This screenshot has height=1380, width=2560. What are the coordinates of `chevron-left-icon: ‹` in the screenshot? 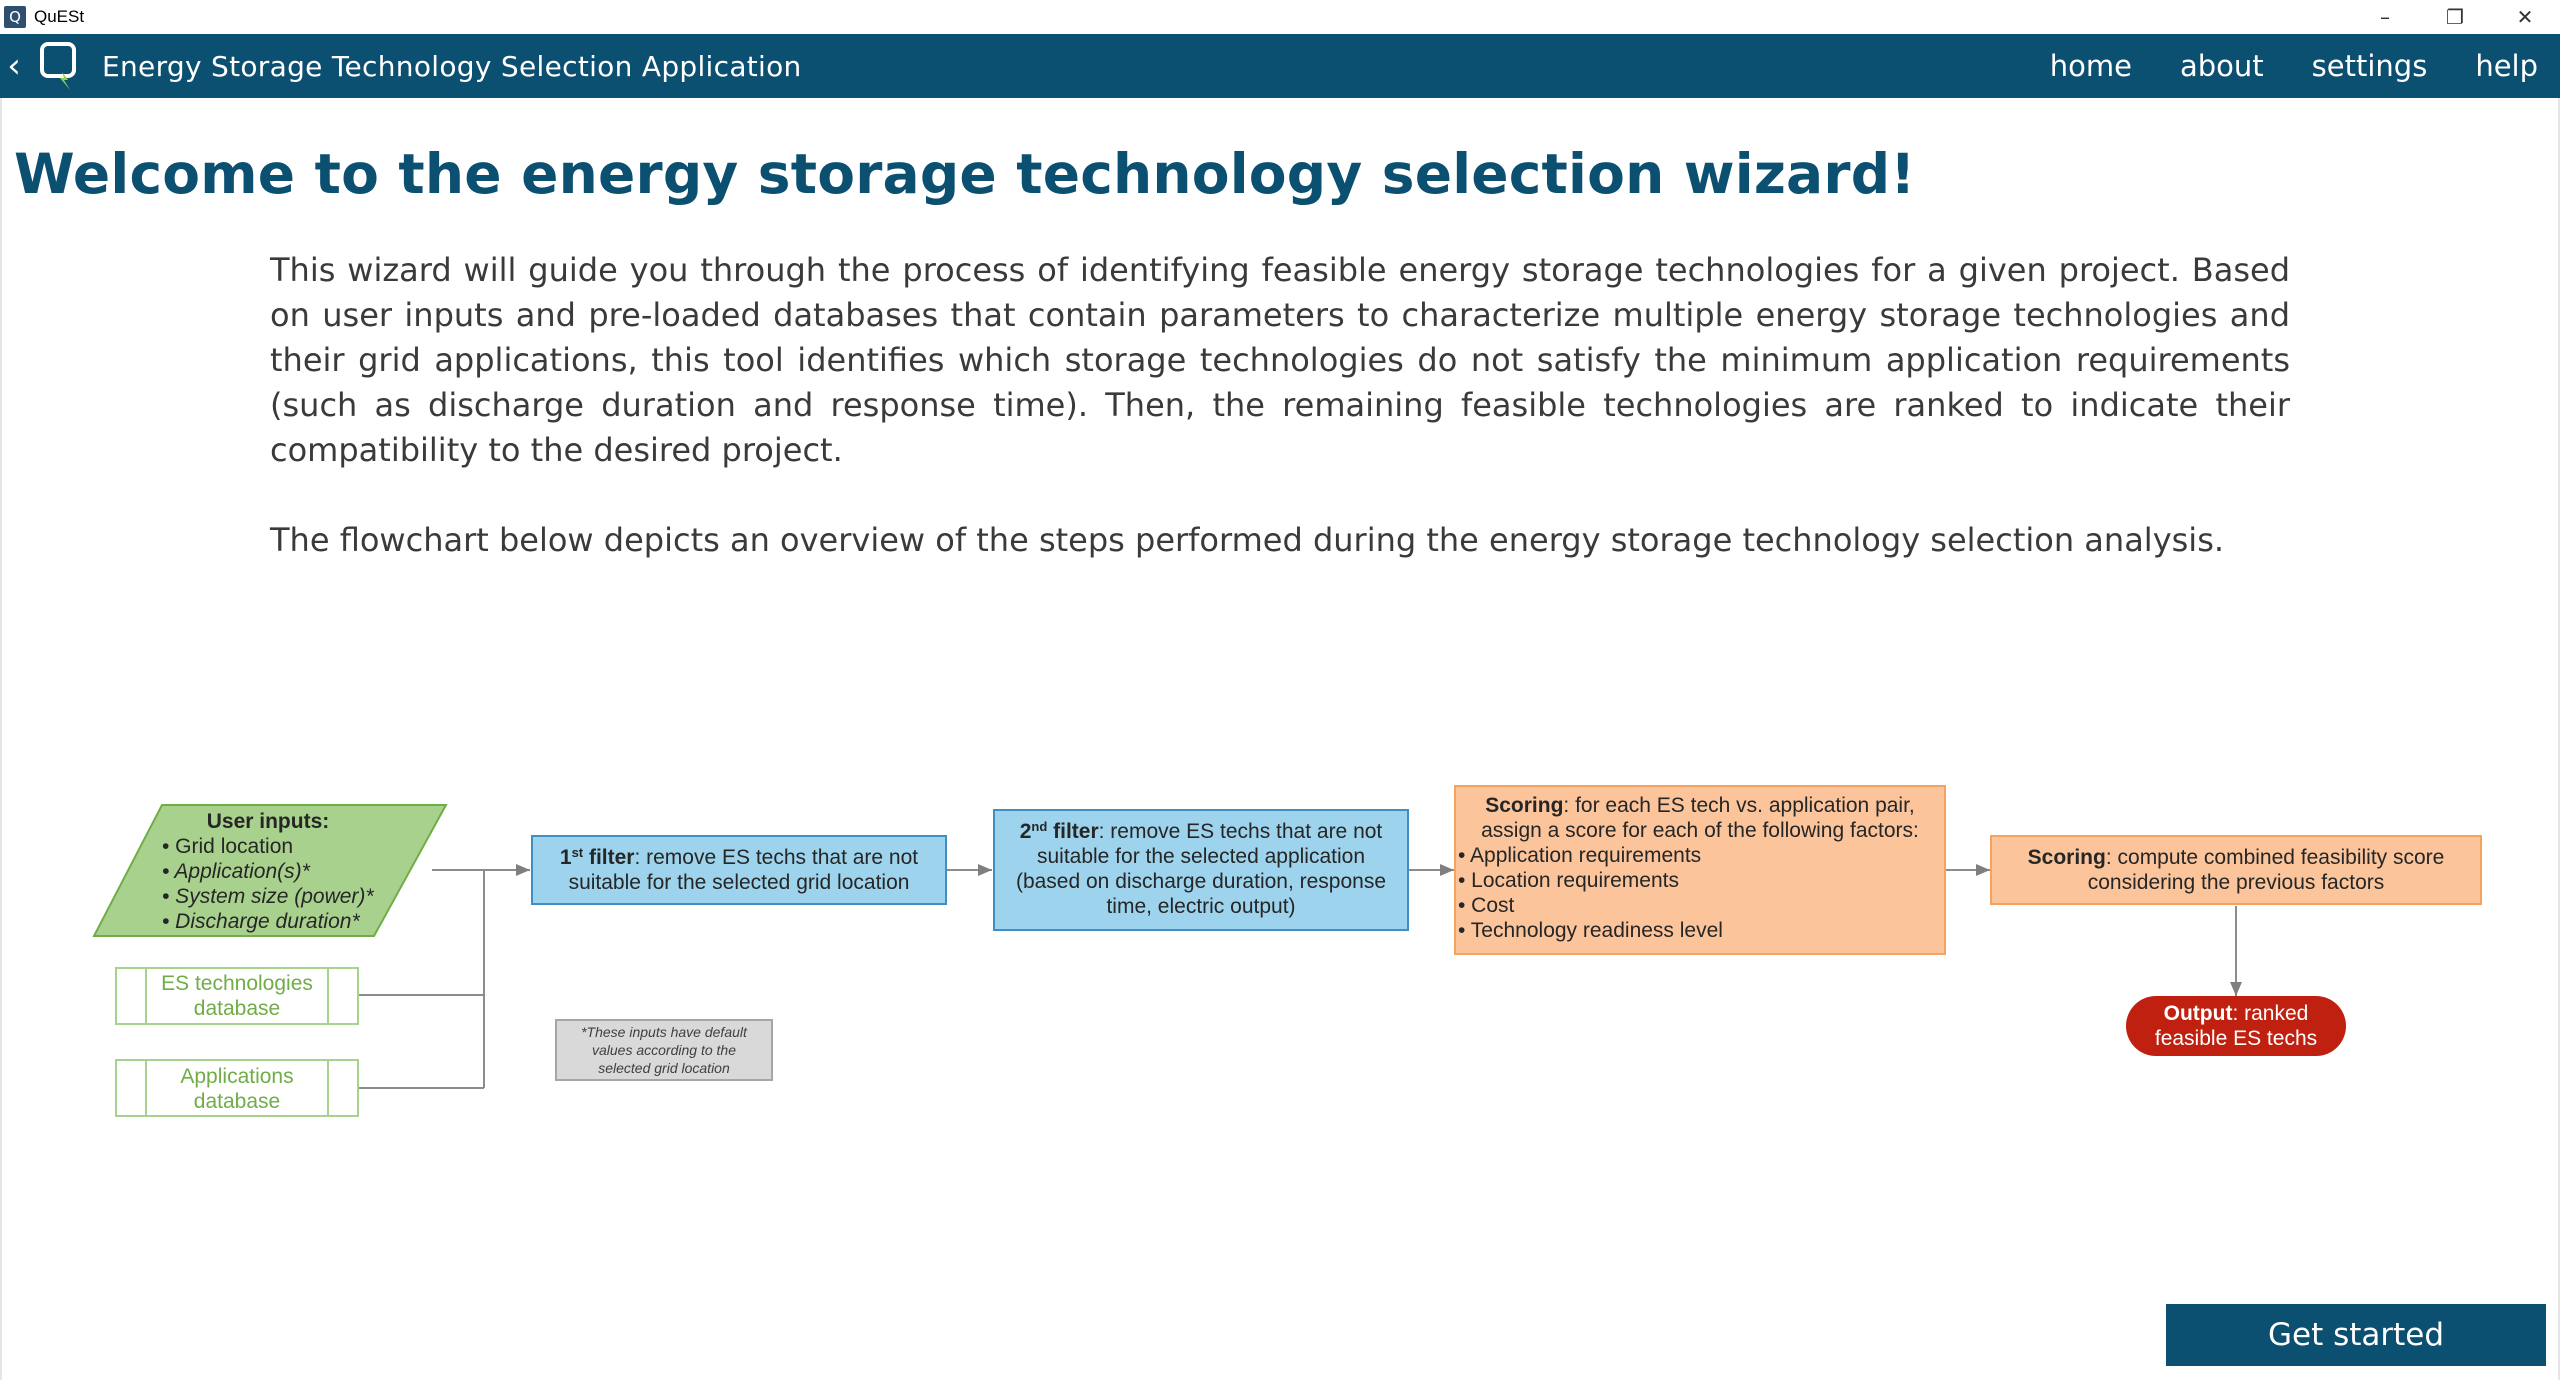 It's located at (14, 66).